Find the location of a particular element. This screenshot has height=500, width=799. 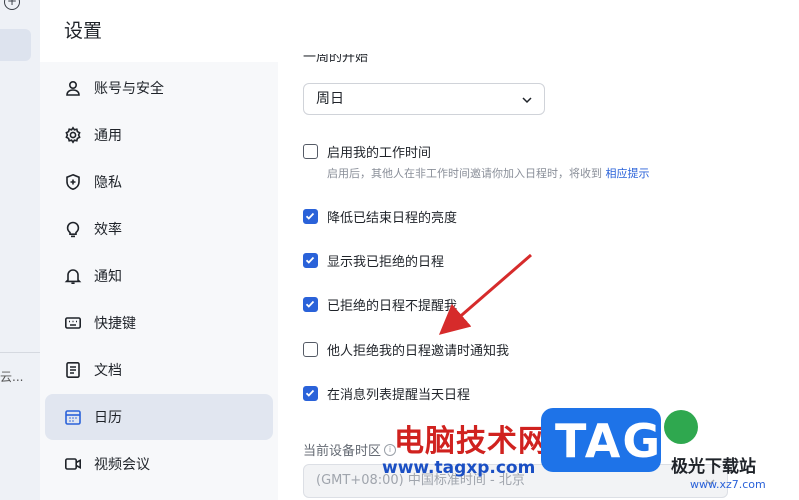

week-start-label: 一周的开始 is located at coordinates (336, 57).